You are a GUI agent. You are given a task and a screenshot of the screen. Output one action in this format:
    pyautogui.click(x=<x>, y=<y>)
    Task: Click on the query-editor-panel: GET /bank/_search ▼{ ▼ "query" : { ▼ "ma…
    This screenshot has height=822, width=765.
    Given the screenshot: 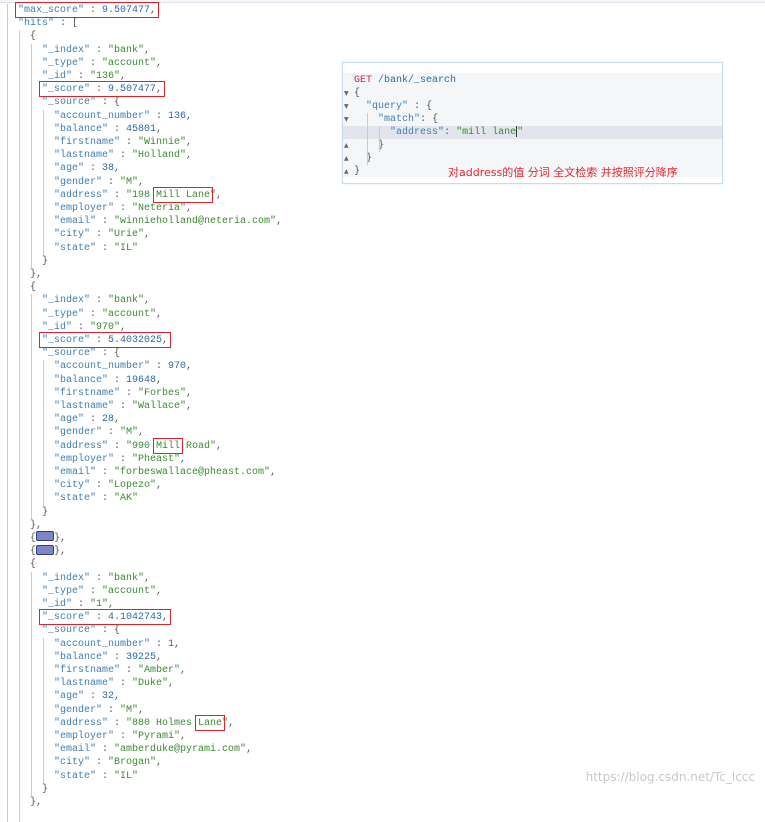 What is the action you would take?
    pyautogui.click(x=532, y=123)
    